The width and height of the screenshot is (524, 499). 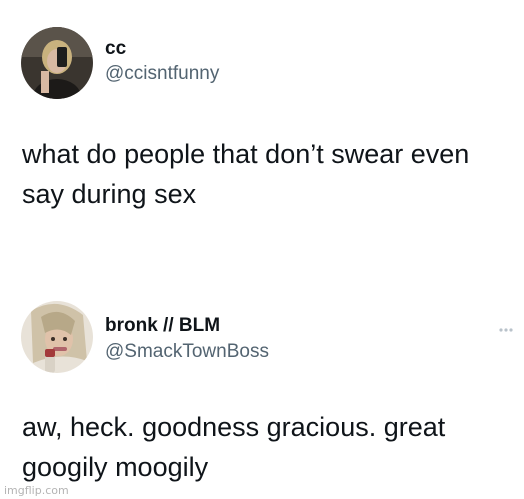 What do you see at coordinates (162, 326) in the screenshot?
I see `display-name: bronk // BLM` at bounding box center [162, 326].